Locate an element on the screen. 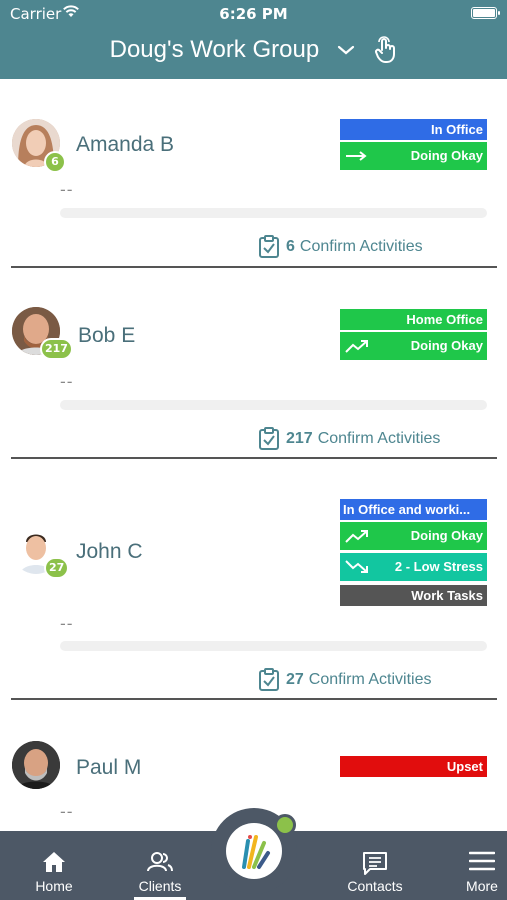 Image resolution: width=507 pixels, height=900 pixels. arrow-right-icon is located at coordinates (356, 156).